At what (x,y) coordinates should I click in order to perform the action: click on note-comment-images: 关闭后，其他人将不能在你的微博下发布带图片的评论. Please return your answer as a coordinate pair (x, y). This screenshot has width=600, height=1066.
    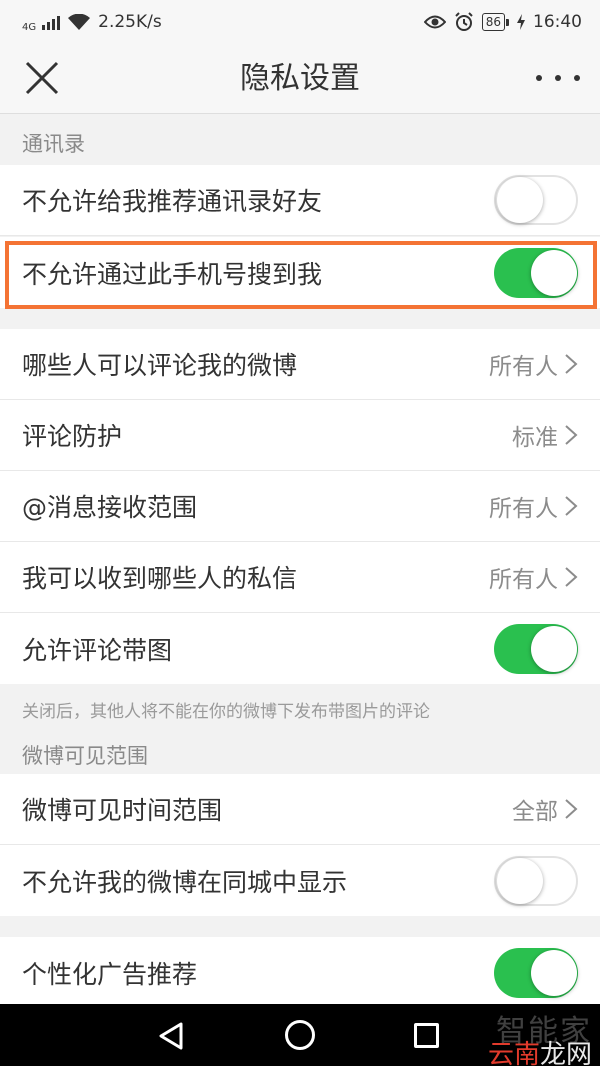
    Looking at the image, I should click on (226, 712).